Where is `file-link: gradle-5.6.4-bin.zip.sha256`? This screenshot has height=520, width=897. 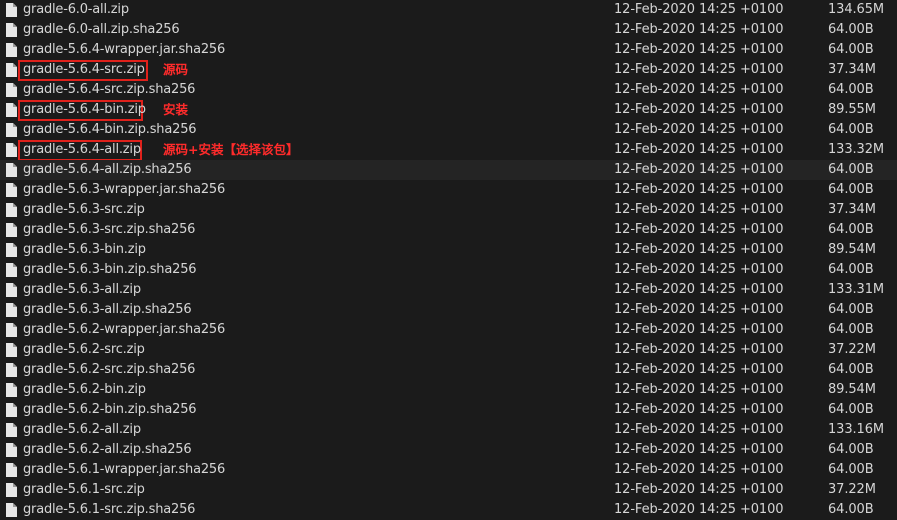
file-link: gradle-5.6.4-bin.zip.sha256 is located at coordinates (110, 130).